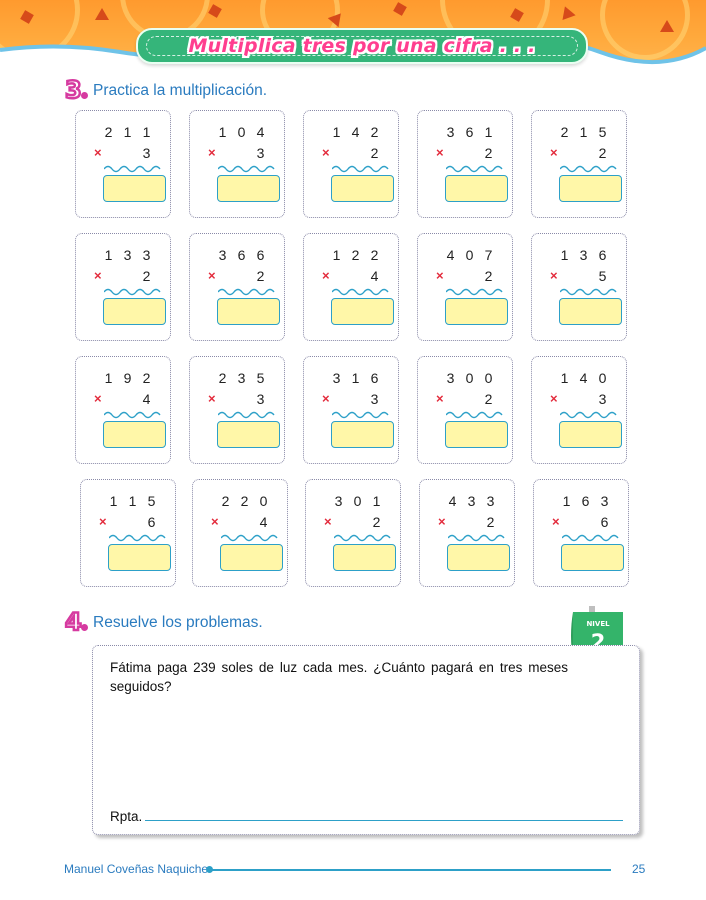 Image resolution: width=706 pixels, height=900 pixels. What do you see at coordinates (237, 164) in the screenshot?
I see `exercise-card: 1 0 4 × 3` at bounding box center [237, 164].